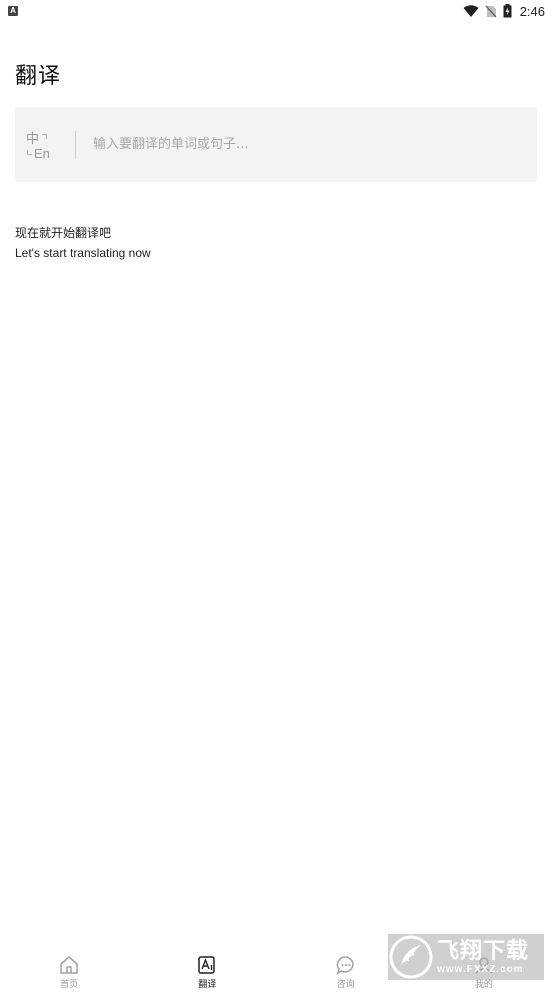 This screenshot has width=553, height=992. I want to click on chat-bubble-icon, so click(346, 965).